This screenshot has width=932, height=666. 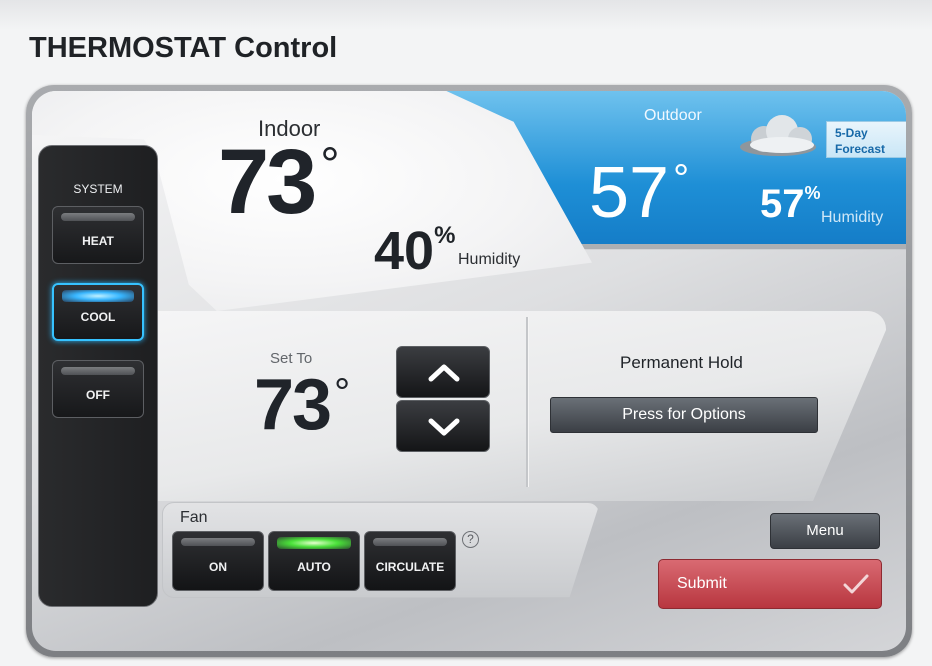 What do you see at coordinates (629, 193) in the screenshot?
I see `outdoor-temperature-value: 57` at bounding box center [629, 193].